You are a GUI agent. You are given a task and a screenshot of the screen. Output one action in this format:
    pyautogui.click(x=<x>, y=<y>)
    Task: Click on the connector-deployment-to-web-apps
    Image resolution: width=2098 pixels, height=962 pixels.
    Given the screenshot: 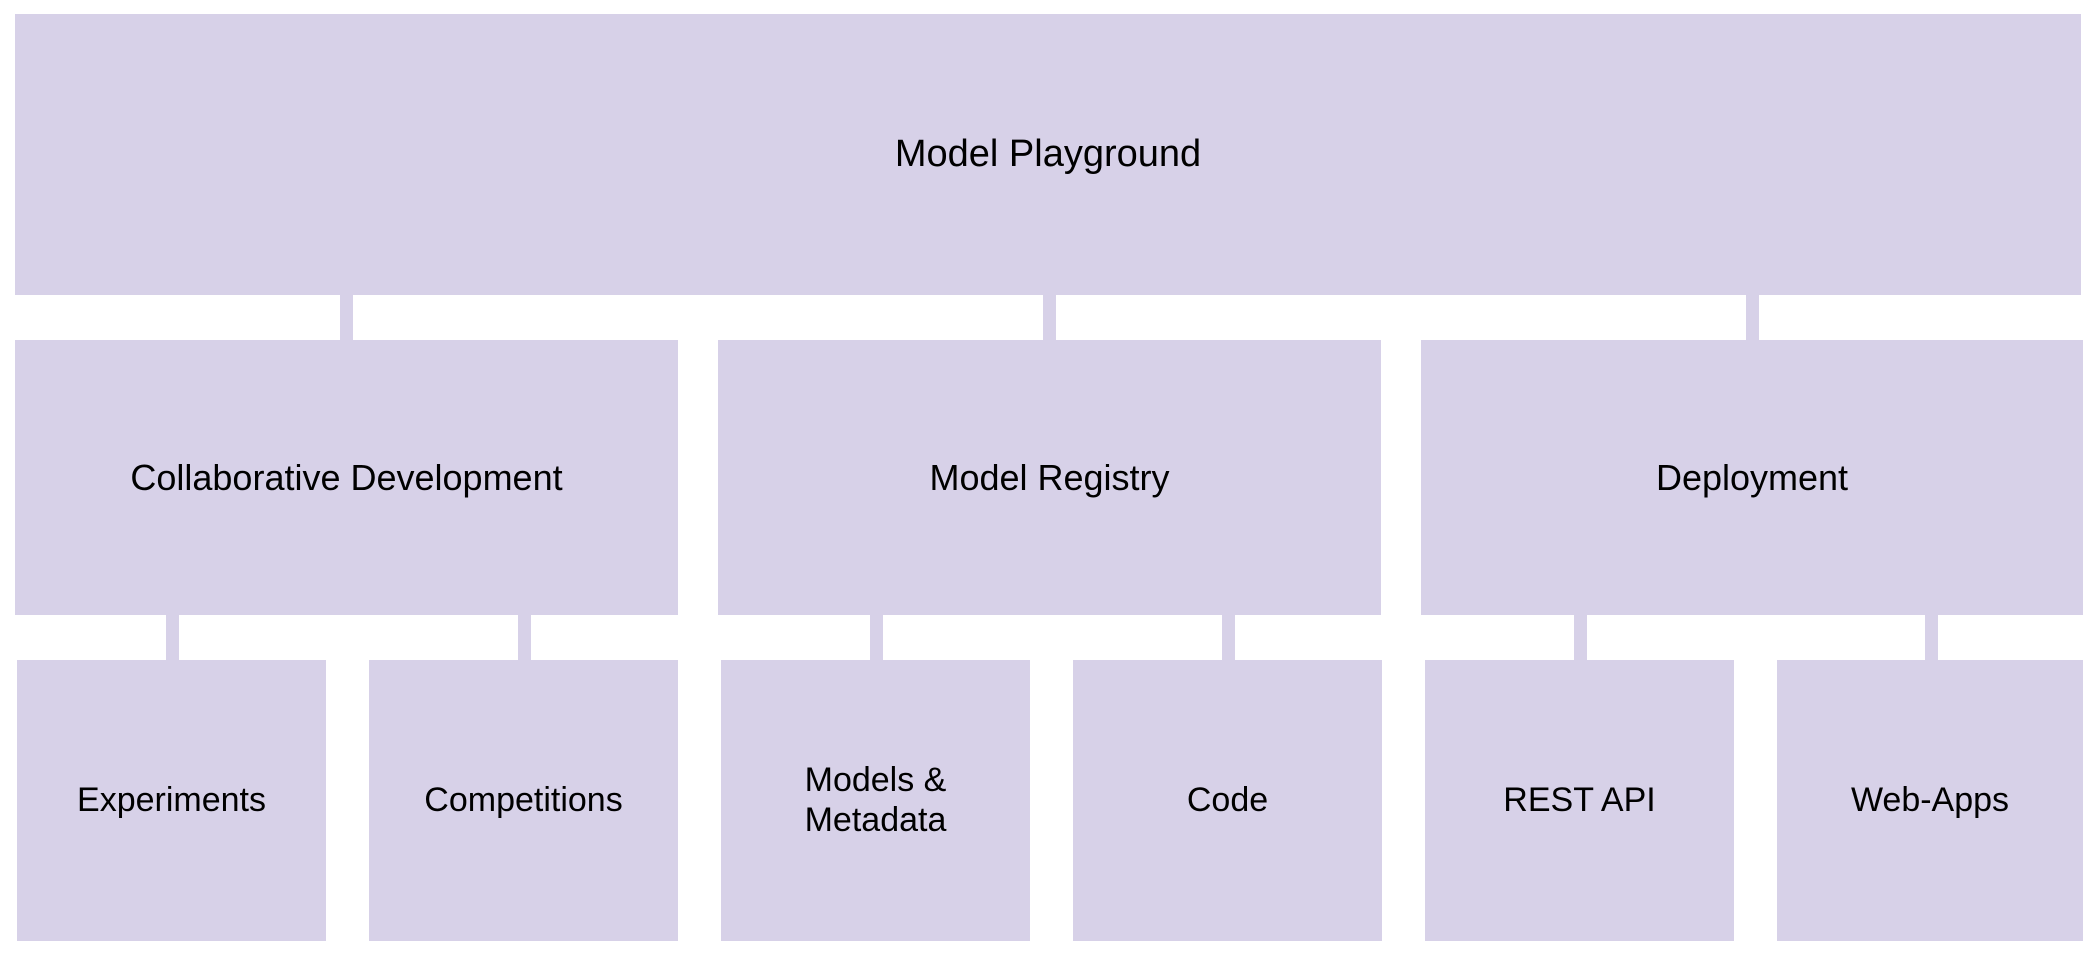 What is the action you would take?
    pyautogui.click(x=1931, y=638)
    